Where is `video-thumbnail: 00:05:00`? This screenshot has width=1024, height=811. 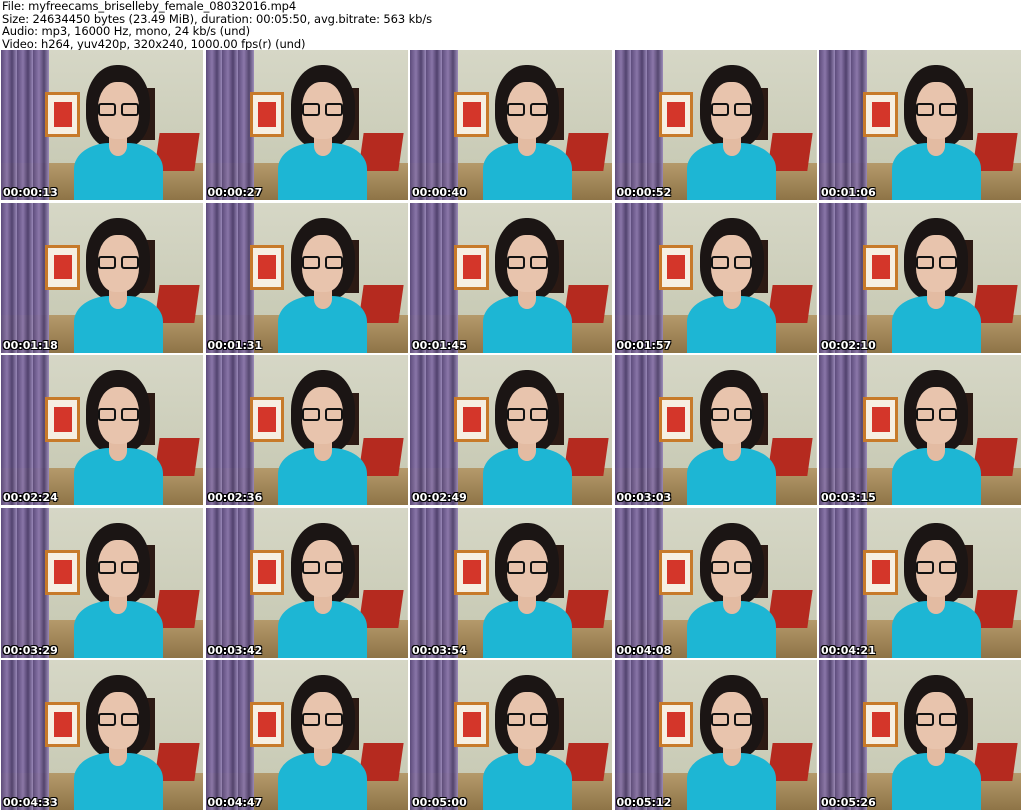
video-thumbnail: 00:05:00 is located at coordinates (511, 735).